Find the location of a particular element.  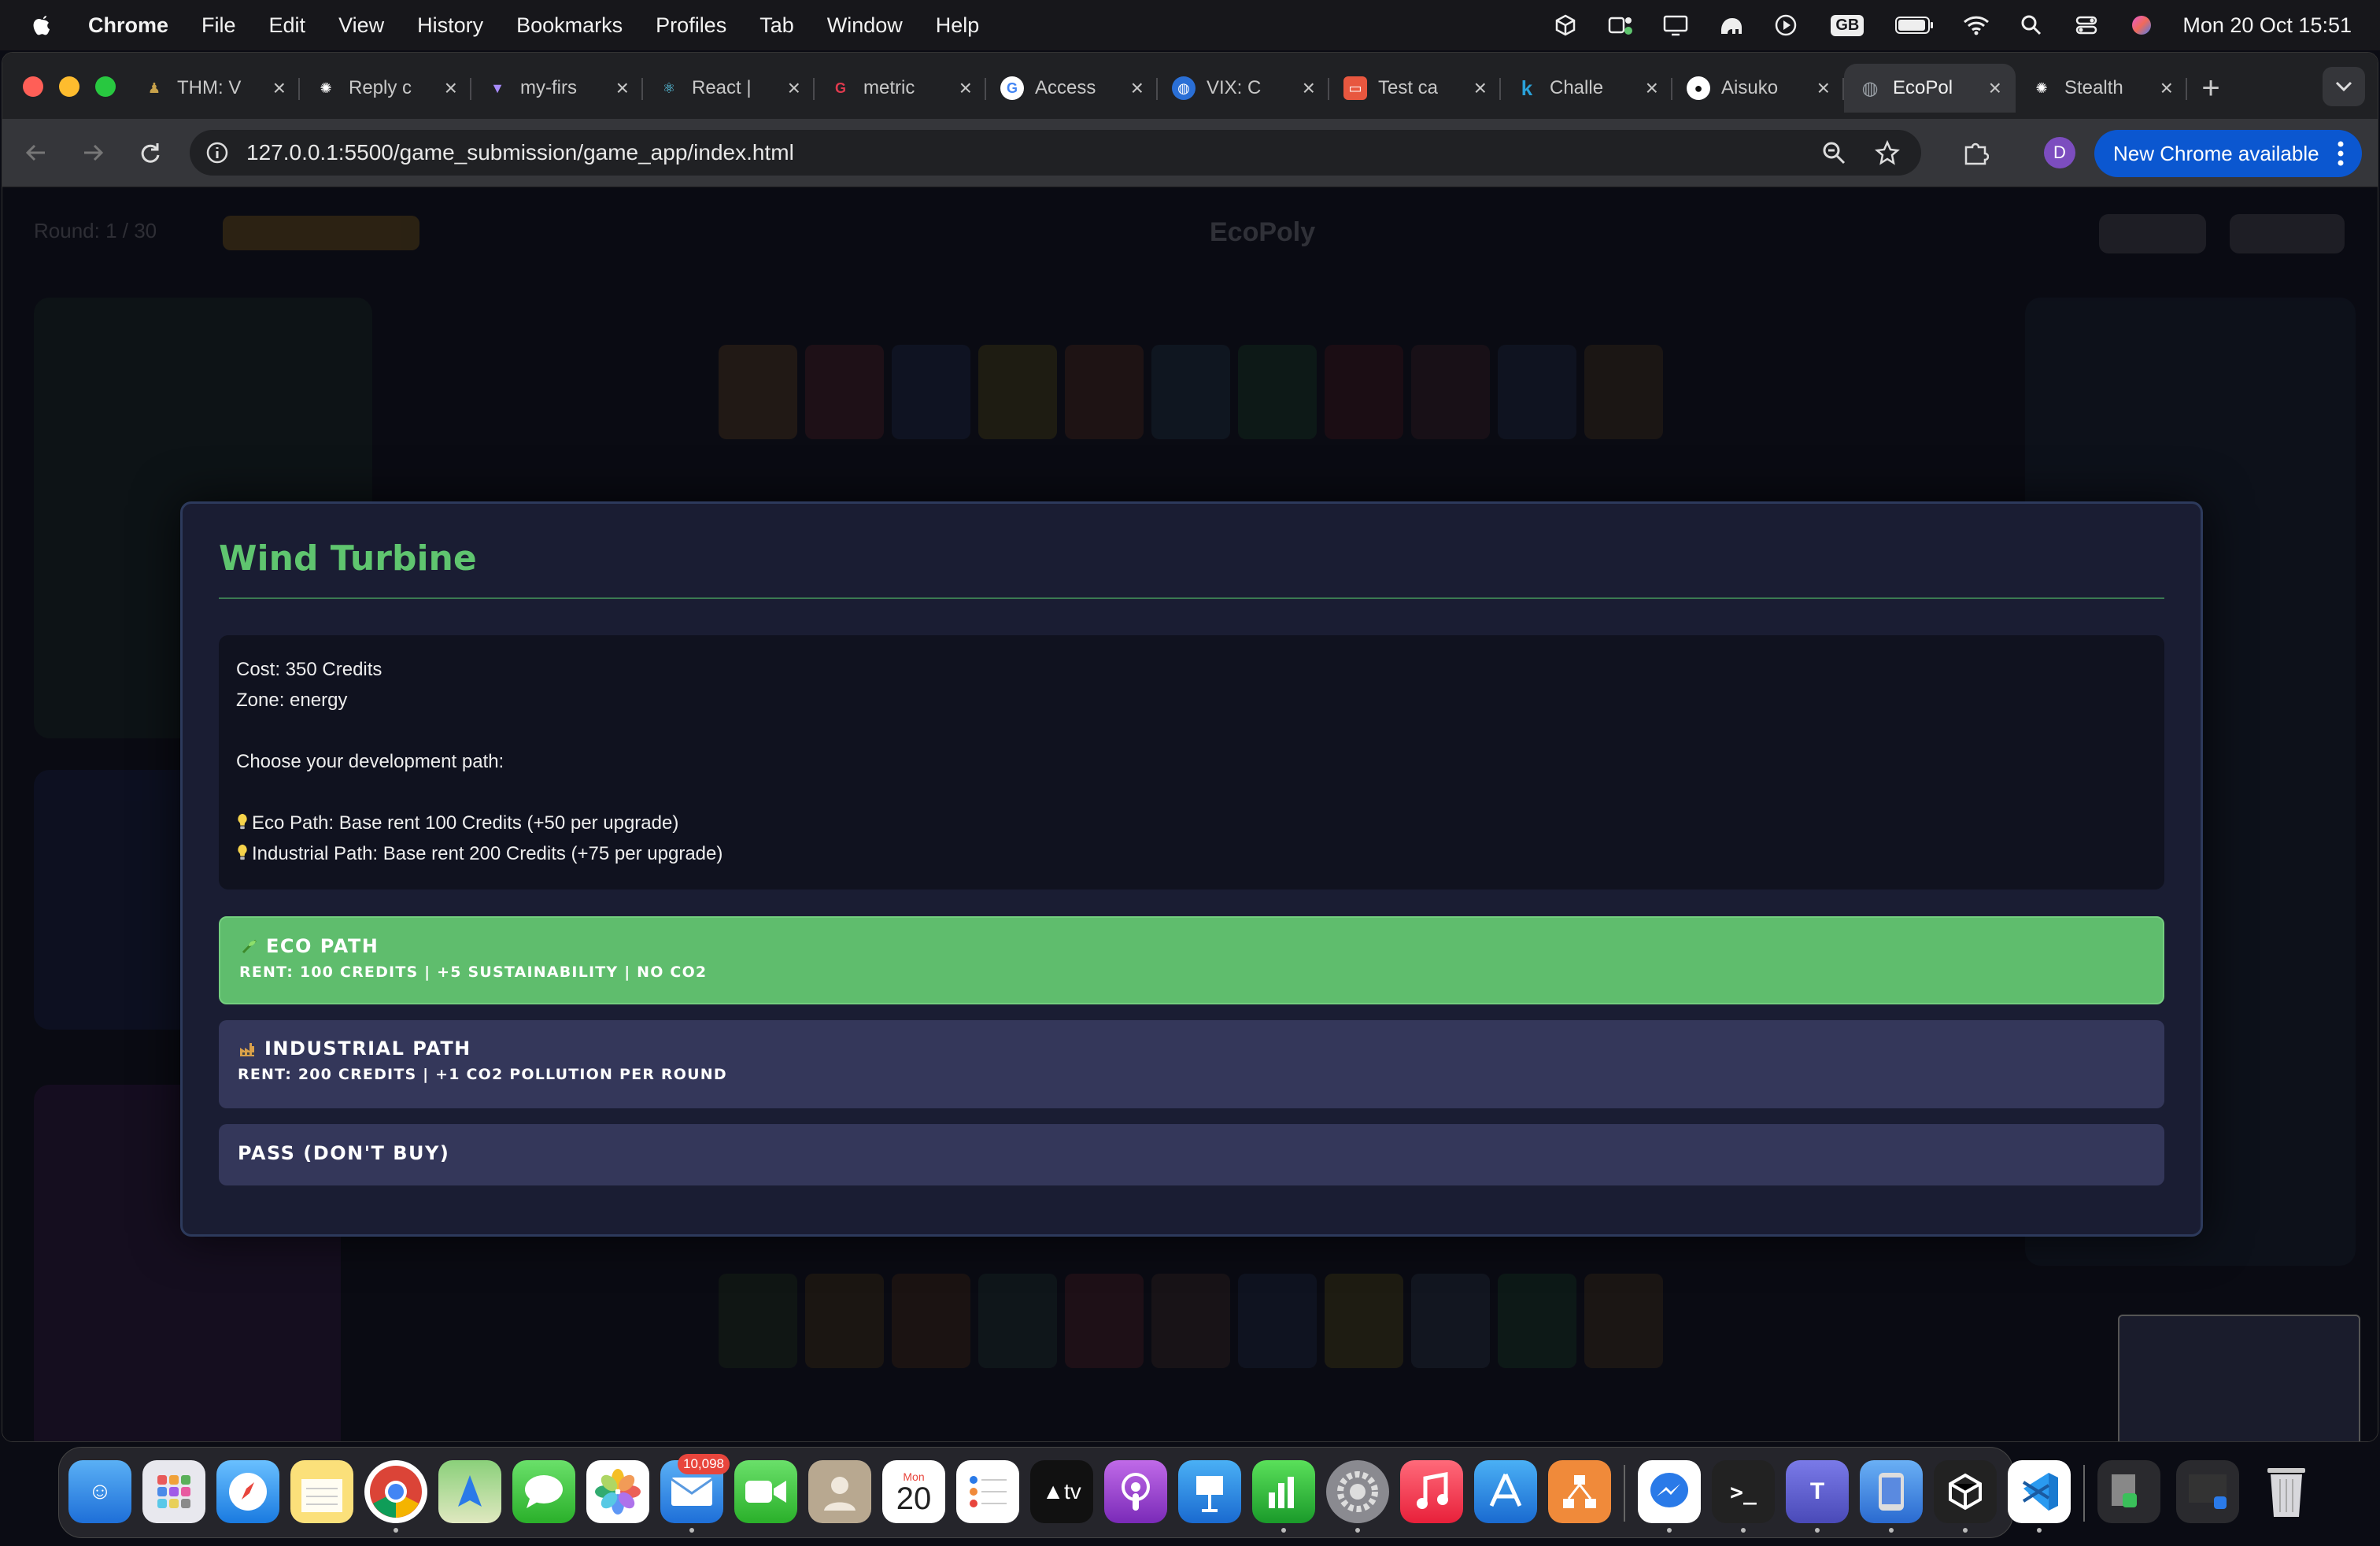

apple-menu-icon is located at coordinates (42, 25).